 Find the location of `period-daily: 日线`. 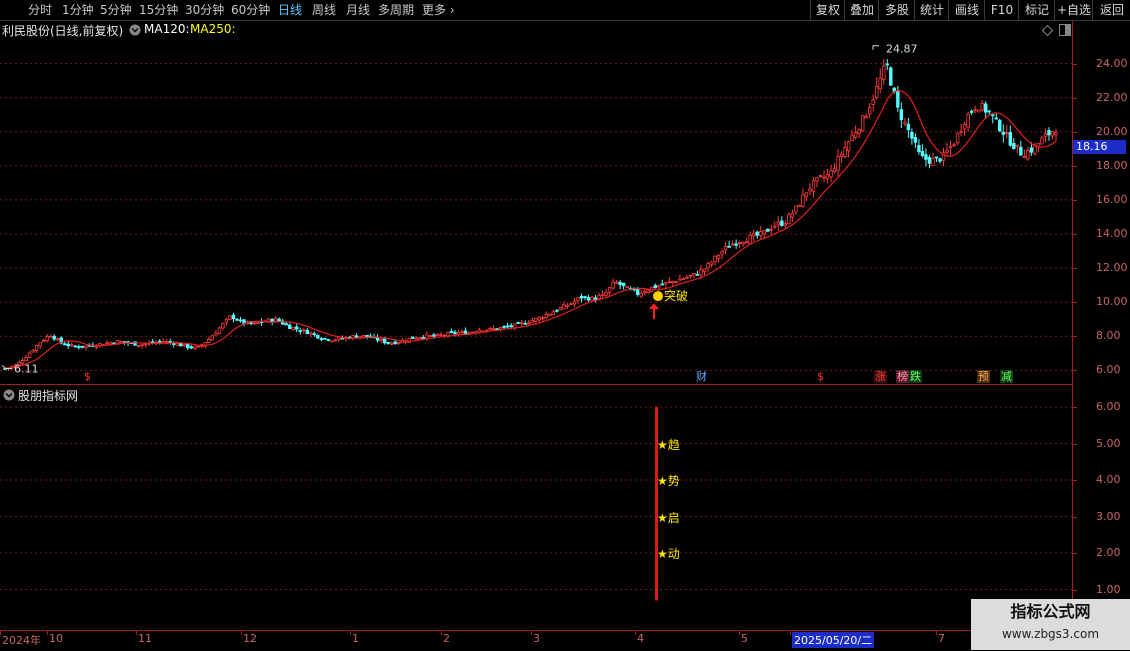

period-daily: 日线 is located at coordinates (290, 10).